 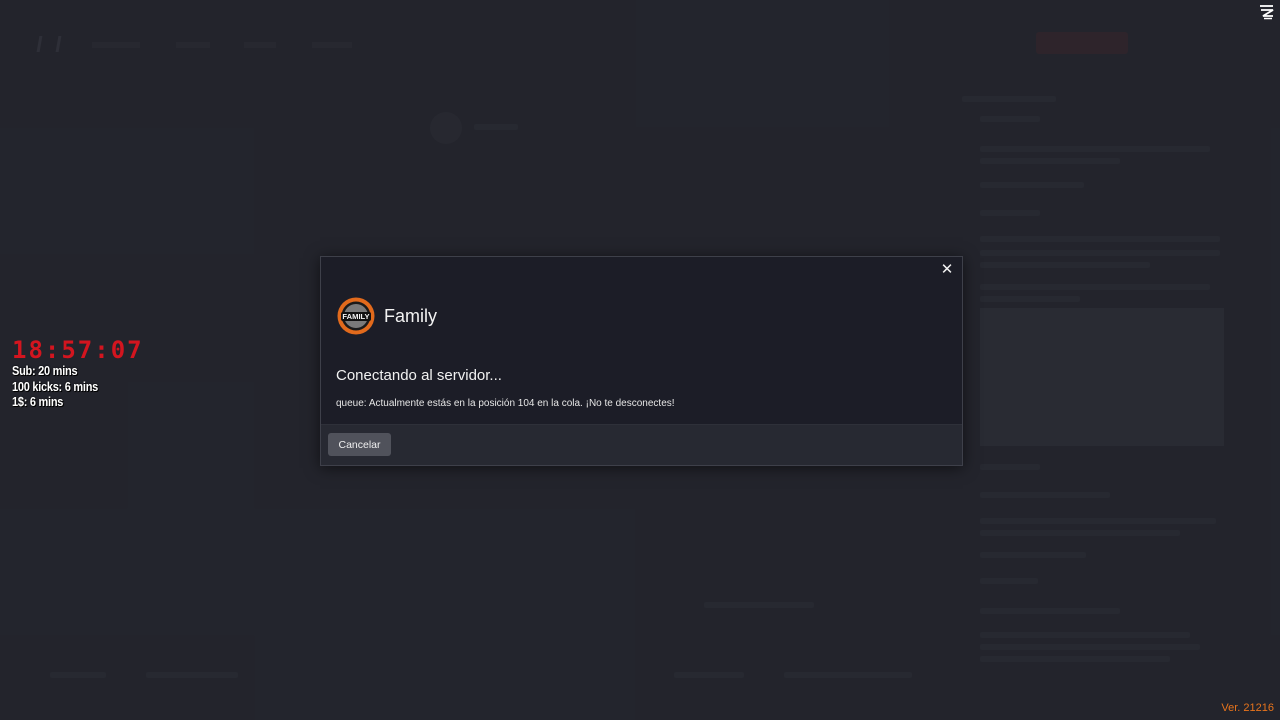 What do you see at coordinates (38, 402) in the screenshot?
I see `timer-dollar-line: 1$: 6 mins` at bounding box center [38, 402].